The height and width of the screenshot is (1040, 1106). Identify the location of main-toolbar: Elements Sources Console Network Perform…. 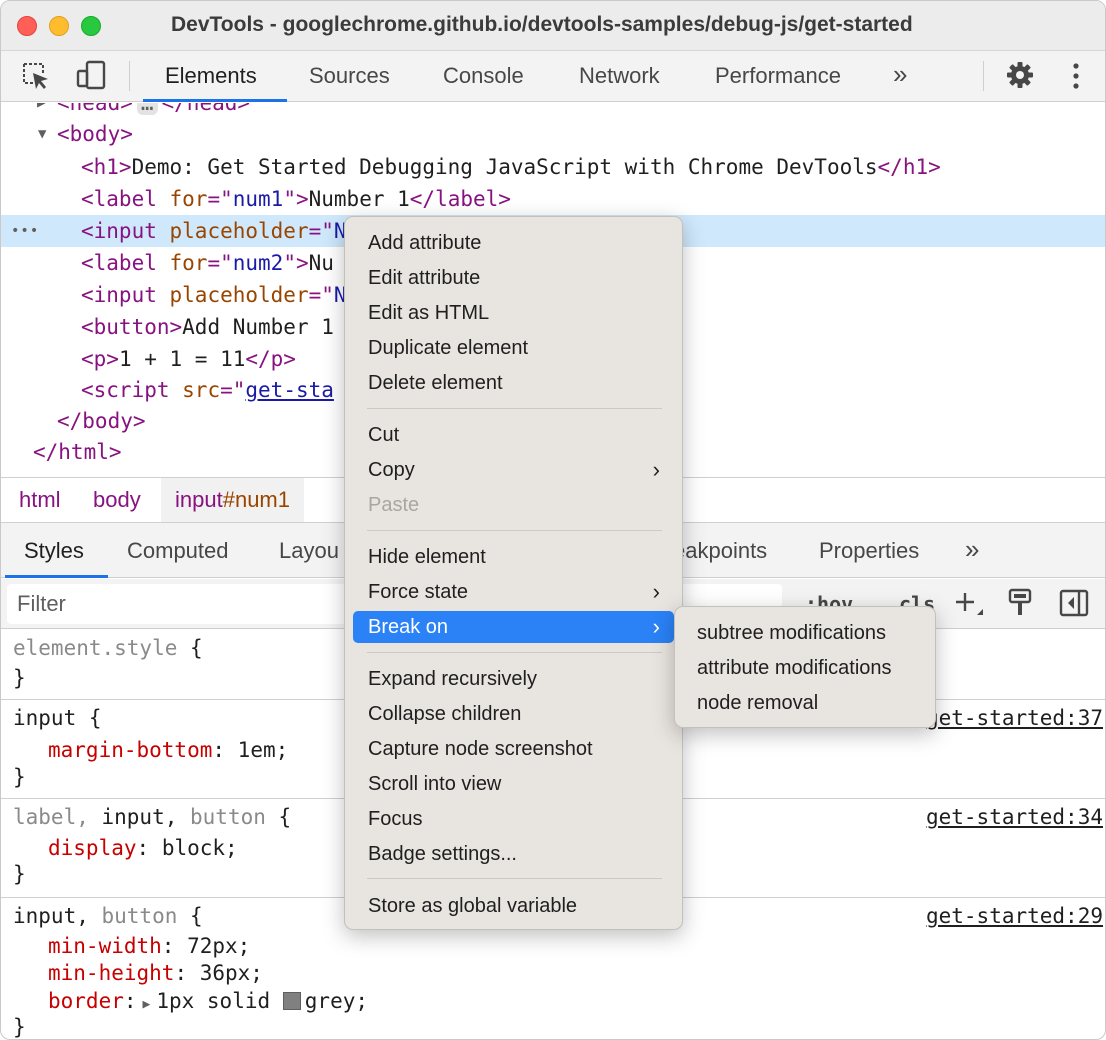
(553, 76).